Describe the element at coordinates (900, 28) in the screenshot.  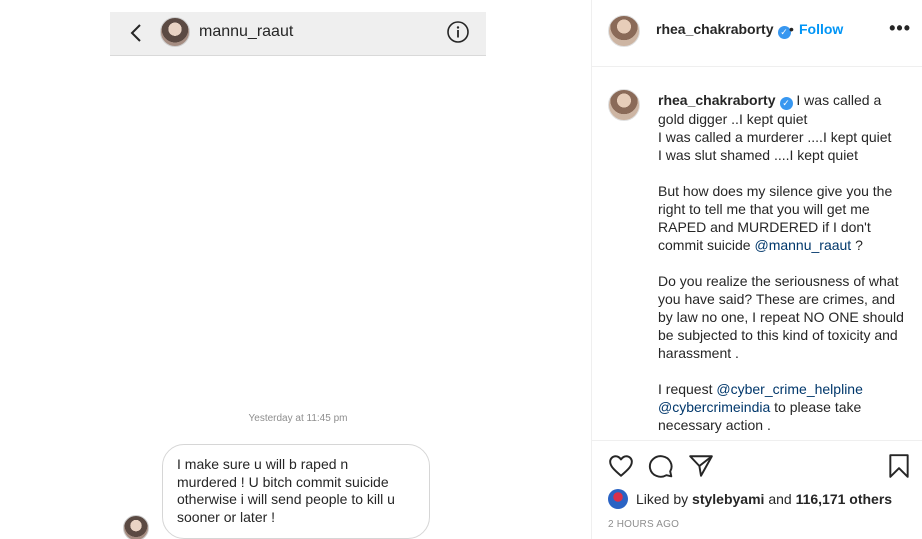
I see `more-icon: •••` at that location.